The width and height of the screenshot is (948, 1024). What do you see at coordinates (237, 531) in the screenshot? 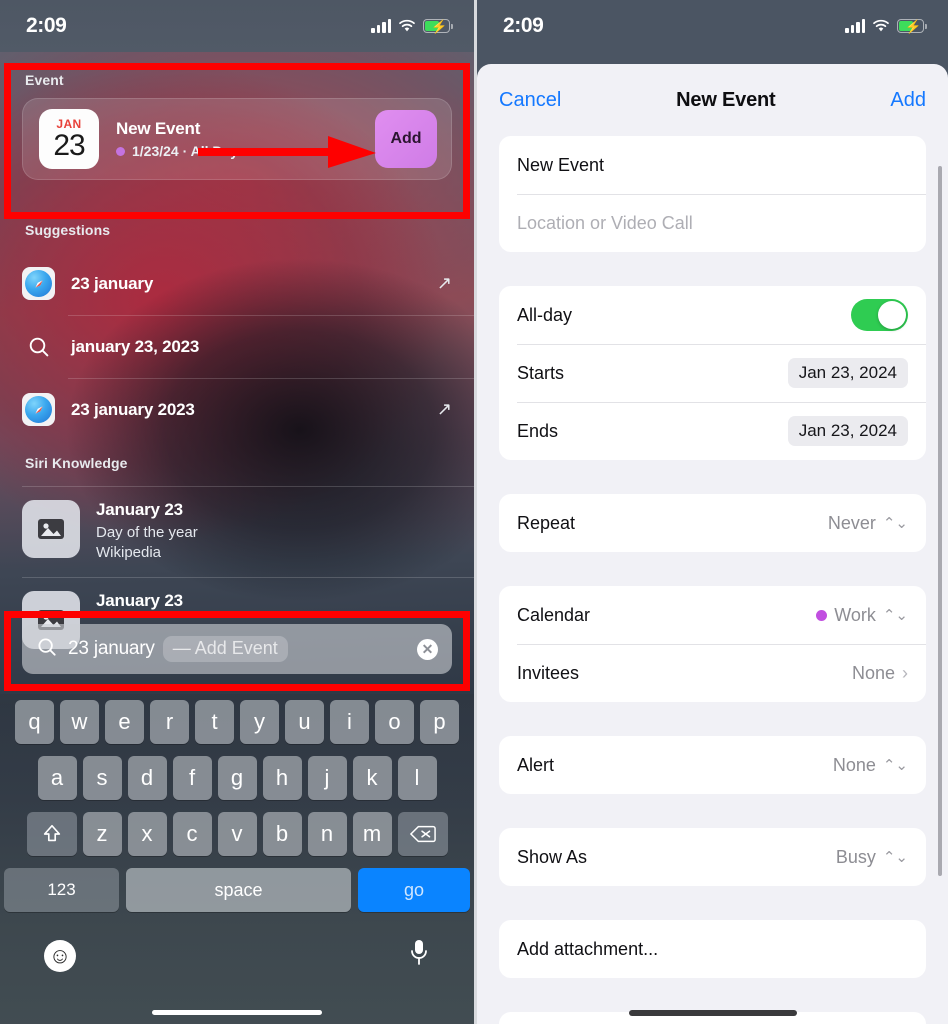
I see `list-item: January 23 Day of the year Wikipedia` at bounding box center [237, 531].